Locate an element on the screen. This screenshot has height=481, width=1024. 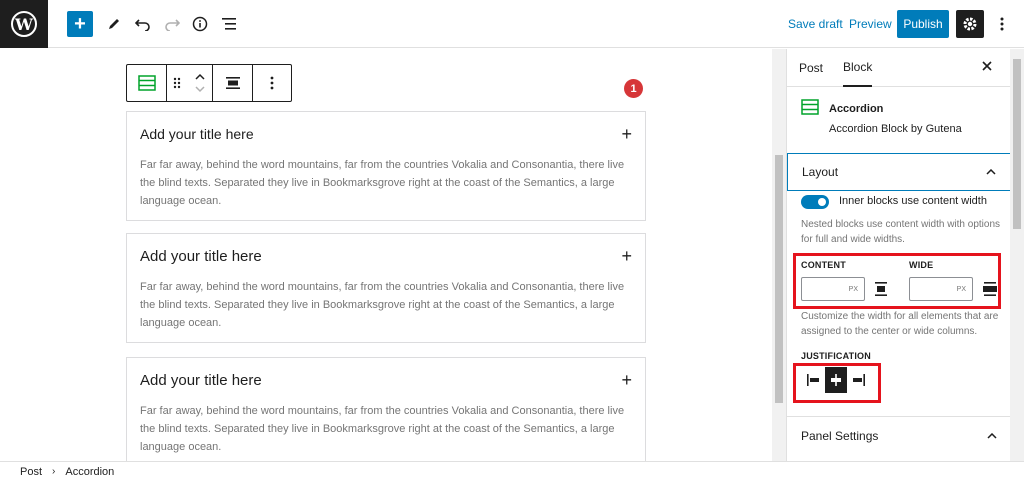
redo-button is located at coordinates (172, 24).